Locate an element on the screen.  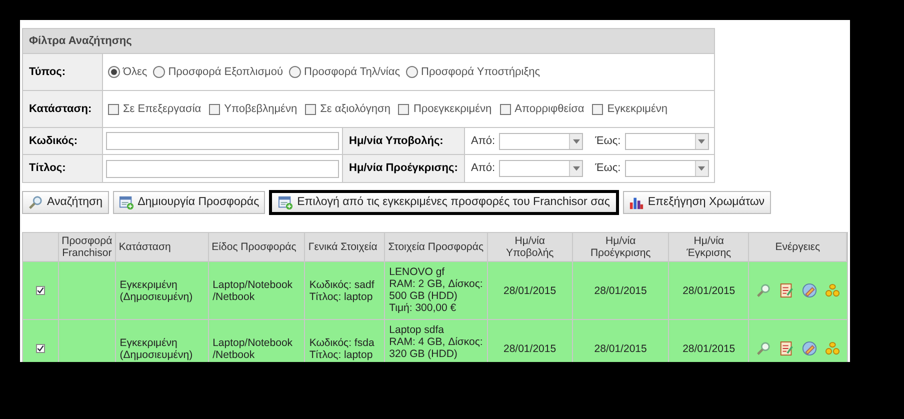
column-header: Ενέργειες is located at coordinates (798, 247).